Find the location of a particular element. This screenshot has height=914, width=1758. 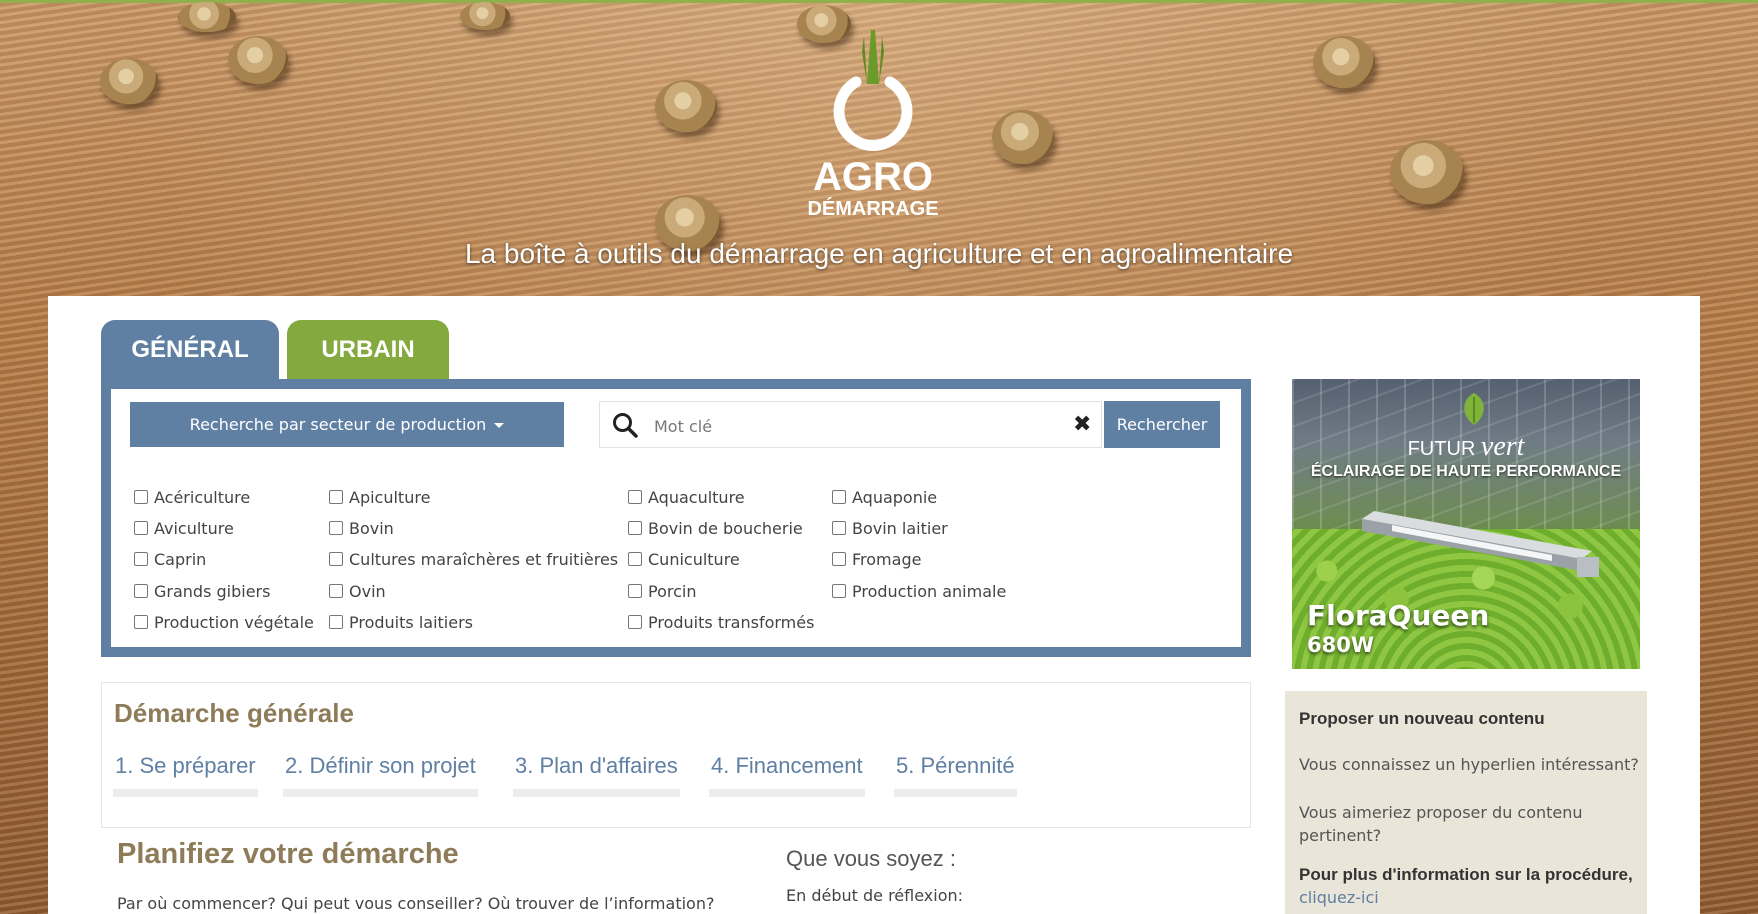

checkbox-label: Aquaculture is located at coordinates (696, 497).